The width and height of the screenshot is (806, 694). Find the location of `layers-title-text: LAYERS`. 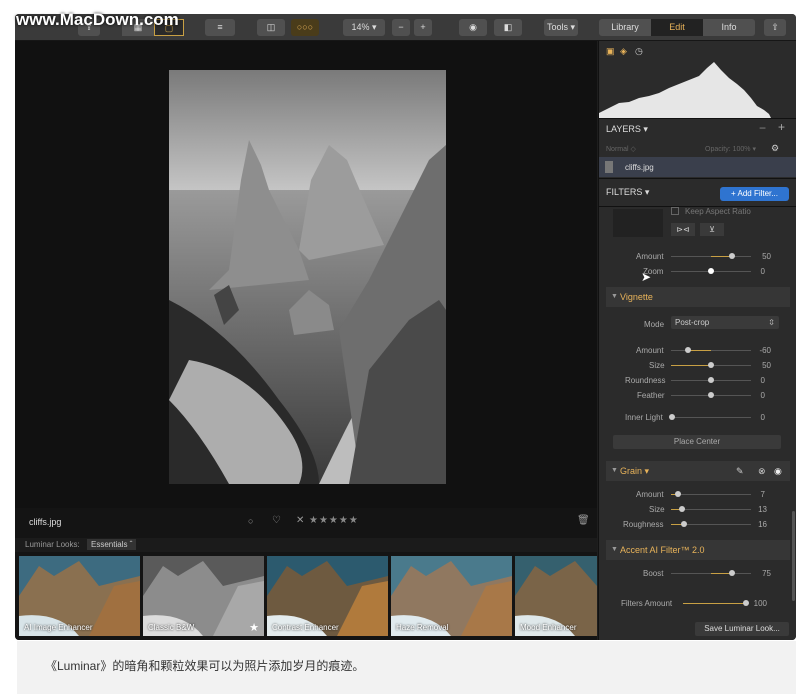

layers-title-text: LAYERS is located at coordinates (623, 129).